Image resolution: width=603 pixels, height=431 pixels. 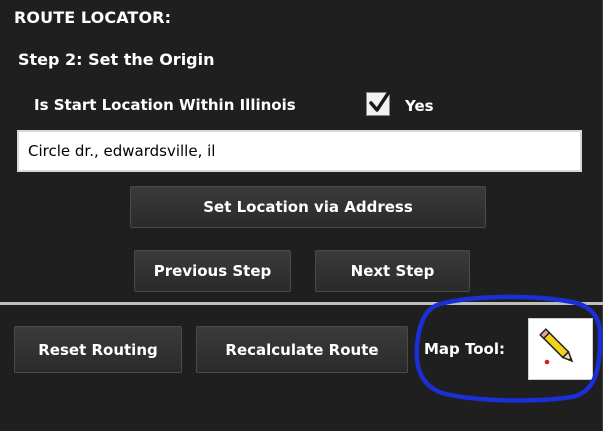 What do you see at coordinates (116, 59) in the screenshot?
I see `step-heading: Step 2: Set the Origin` at bounding box center [116, 59].